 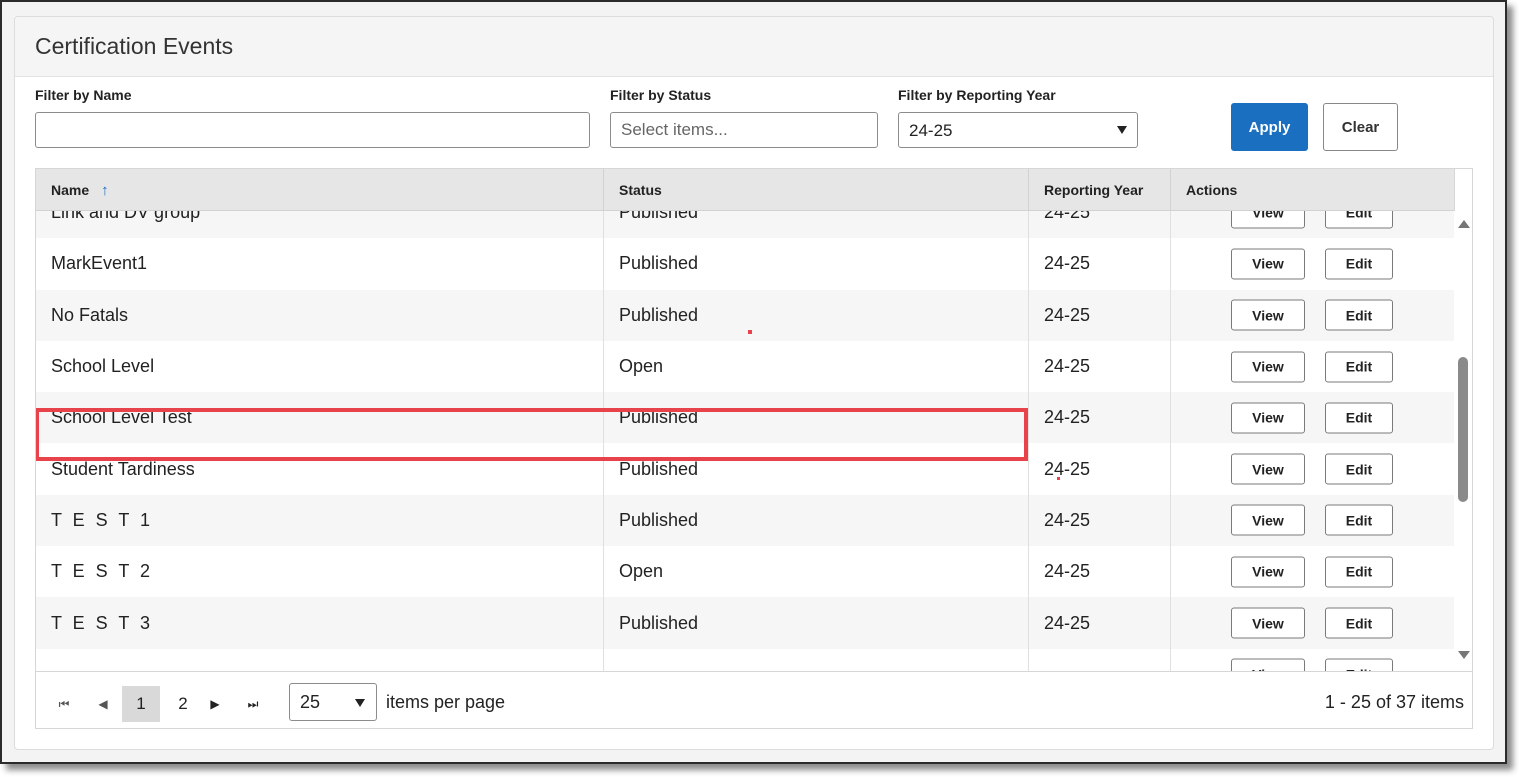 I want to click on column-header-year-label: Reporting Year, so click(x=1094, y=190).